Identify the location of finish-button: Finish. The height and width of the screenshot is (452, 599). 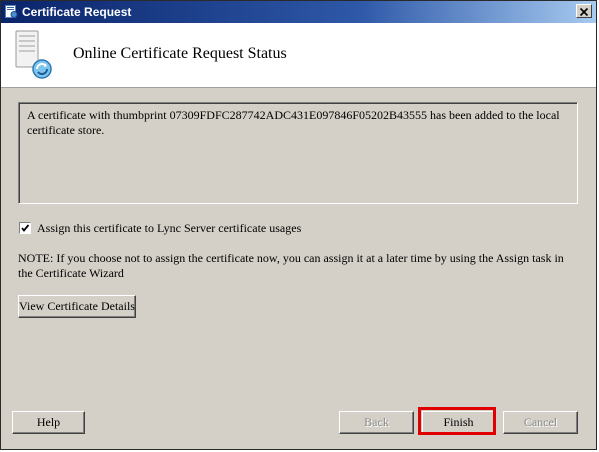
(458, 422).